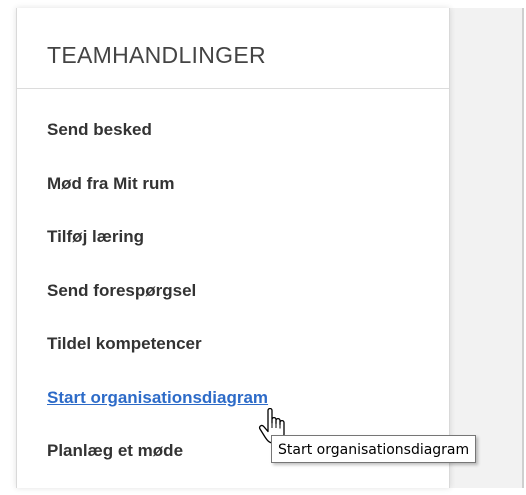  Describe the element at coordinates (157, 415) in the screenshot. I see `action-start-org-chart: Start organisationsdiagram` at that location.